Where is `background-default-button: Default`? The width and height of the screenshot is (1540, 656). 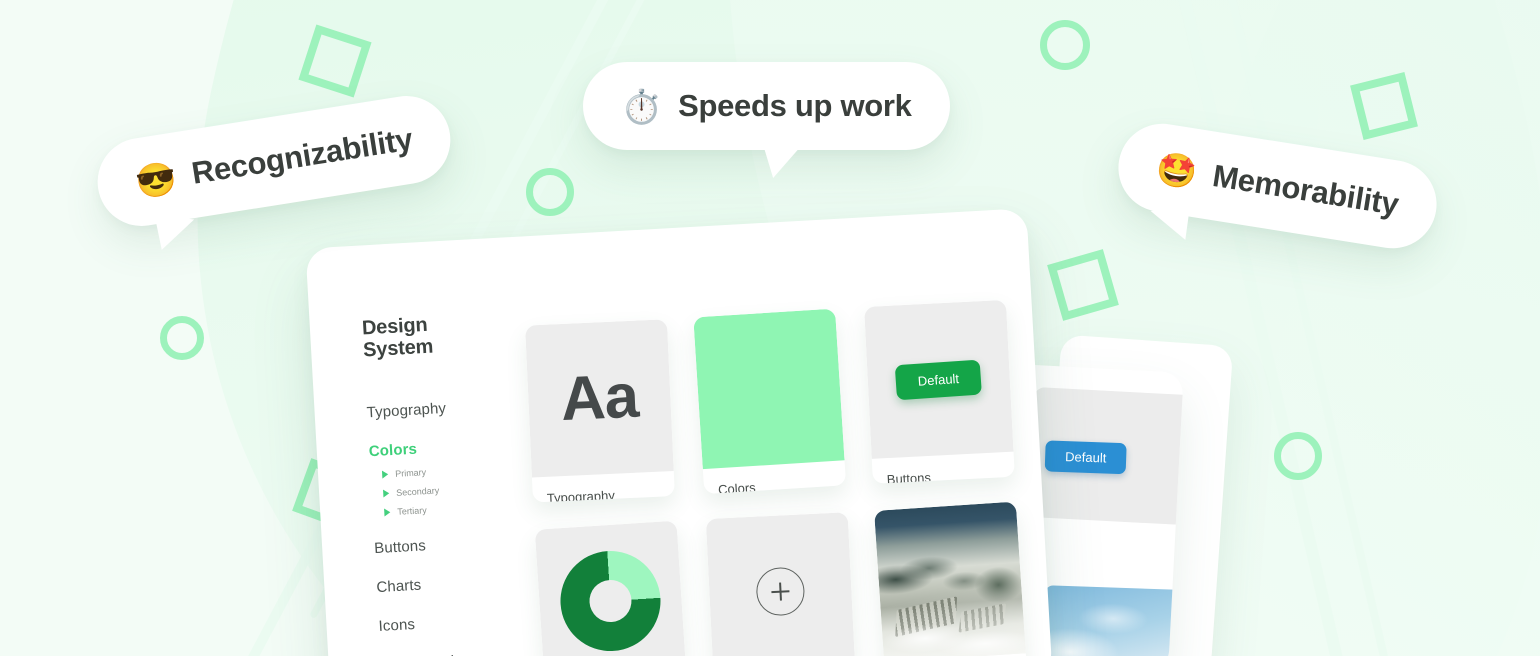
background-default-button: Default is located at coordinates (1085, 457).